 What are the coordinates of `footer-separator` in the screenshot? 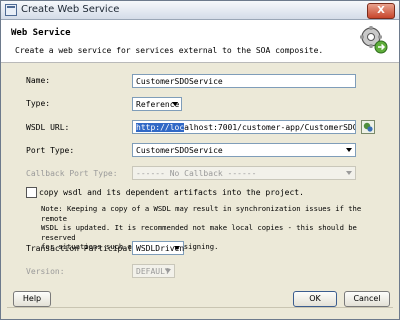 It's located at (200, 307).